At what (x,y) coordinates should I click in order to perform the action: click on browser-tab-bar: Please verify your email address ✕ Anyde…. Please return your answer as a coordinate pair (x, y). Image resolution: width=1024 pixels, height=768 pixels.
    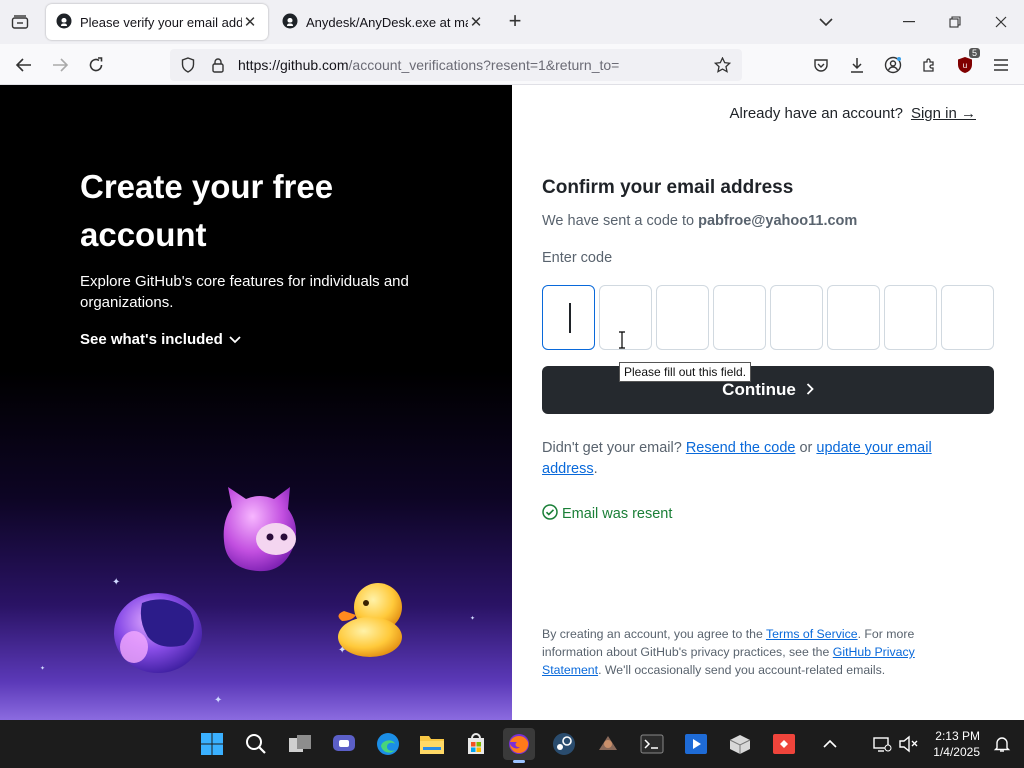
    Looking at the image, I should click on (512, 22).